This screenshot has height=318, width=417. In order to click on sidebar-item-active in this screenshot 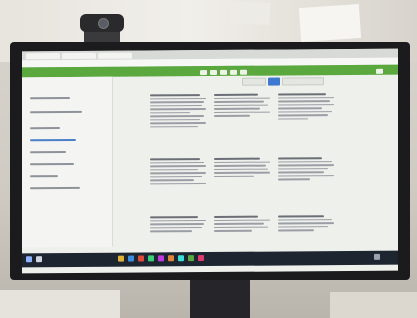, I will do `click(53, 140)`.